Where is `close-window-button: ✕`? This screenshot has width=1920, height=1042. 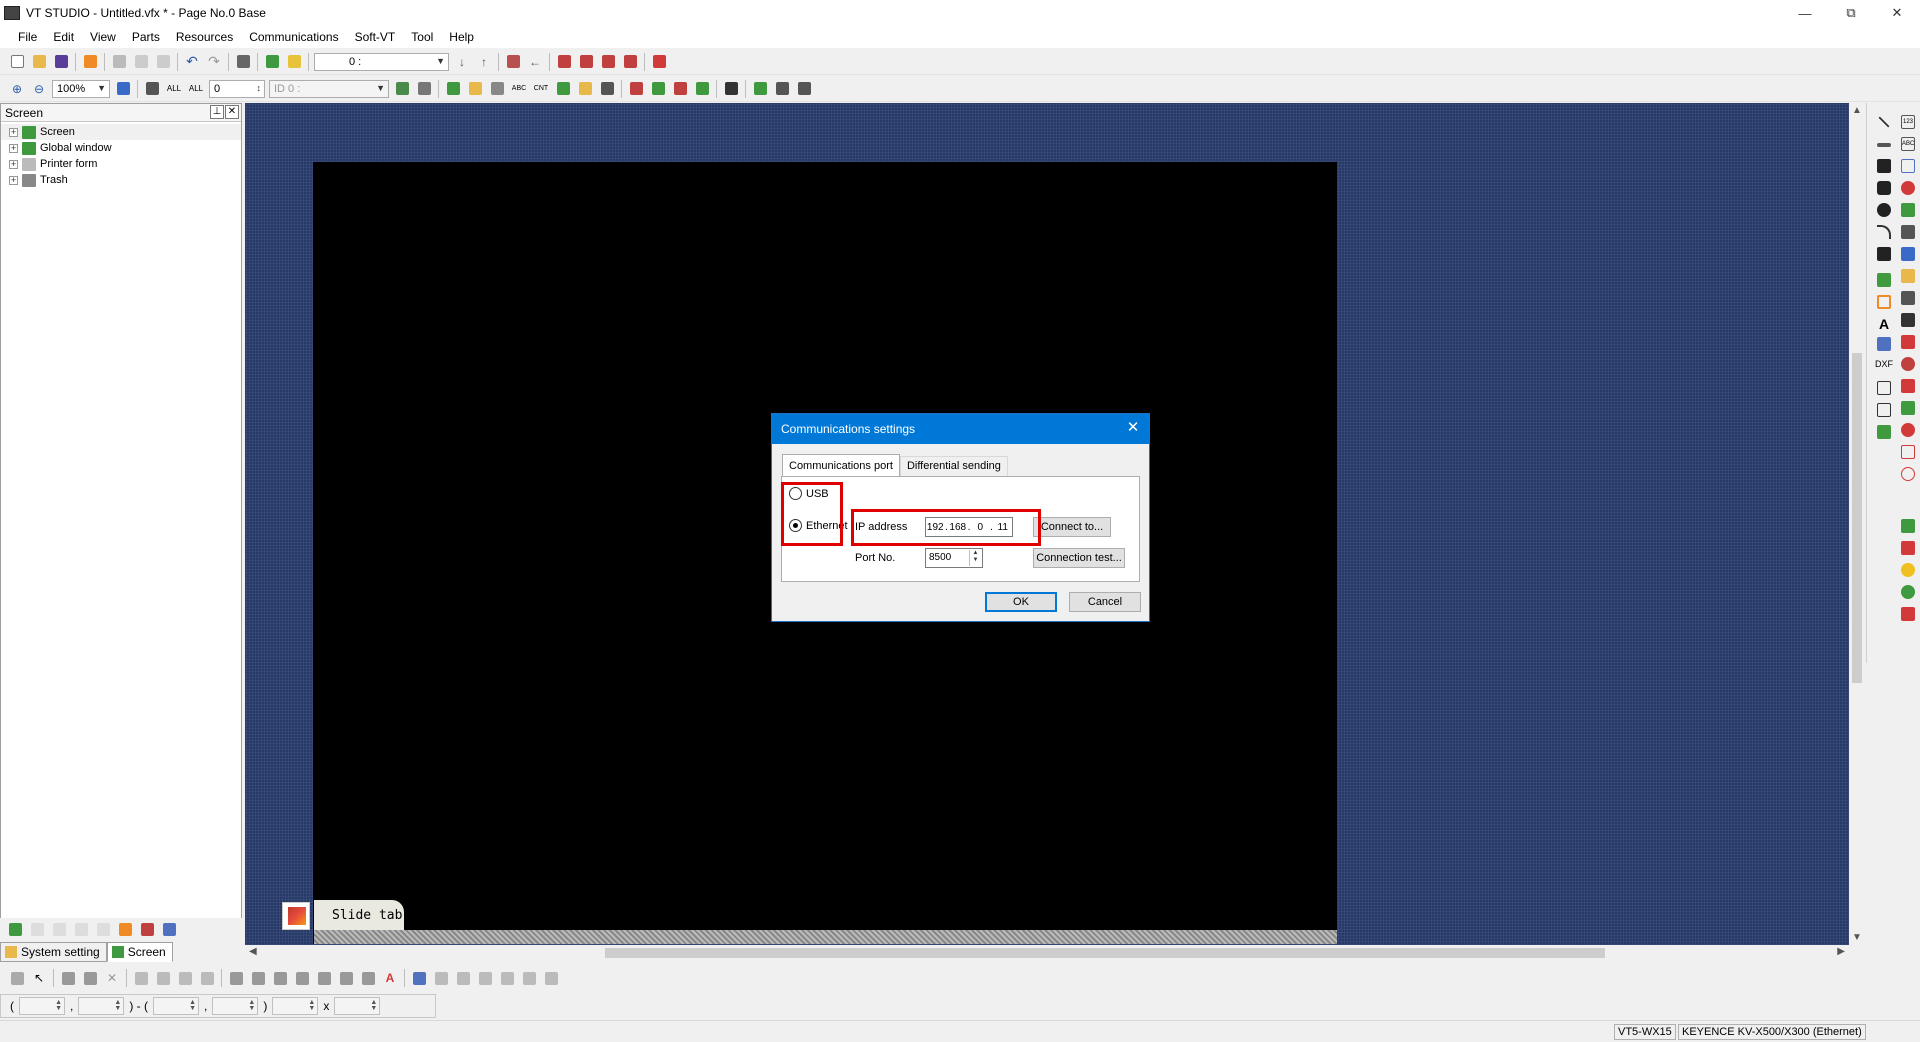 close-window-button: ✕ is located at coordinates (1897, 13).